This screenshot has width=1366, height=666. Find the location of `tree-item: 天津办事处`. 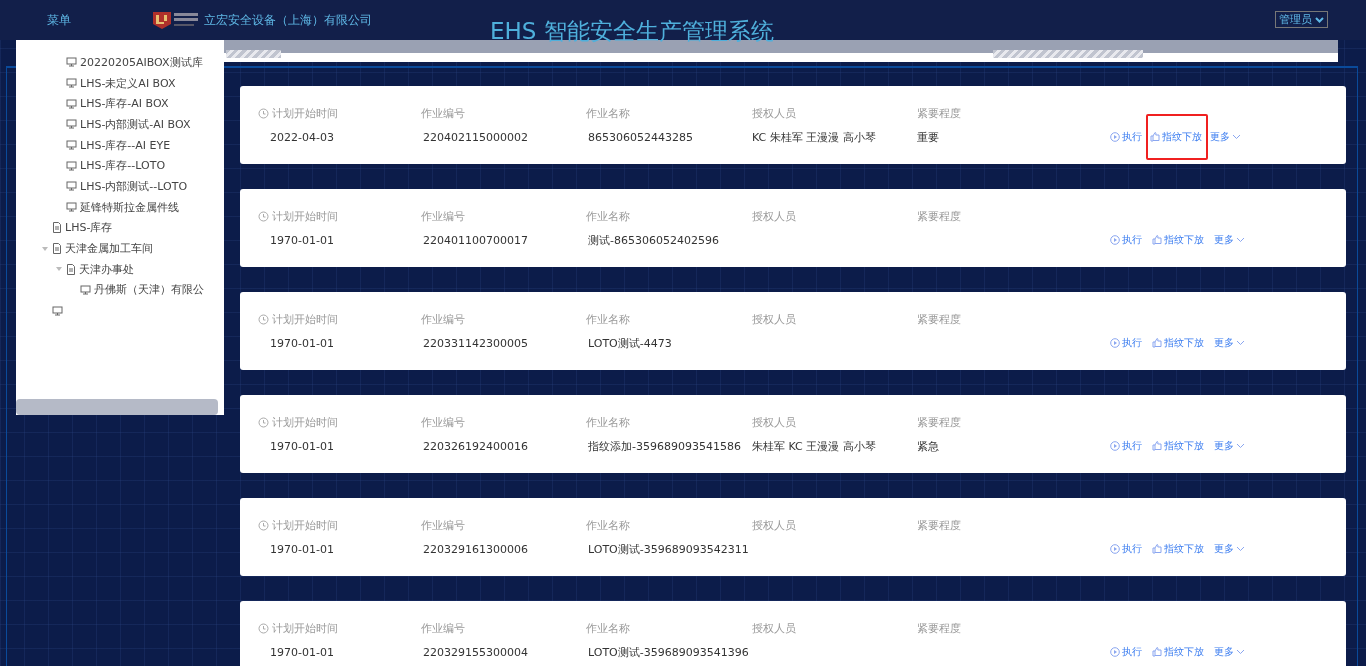

tree-item: 天津办事处 is located at coordinates (106, 269).